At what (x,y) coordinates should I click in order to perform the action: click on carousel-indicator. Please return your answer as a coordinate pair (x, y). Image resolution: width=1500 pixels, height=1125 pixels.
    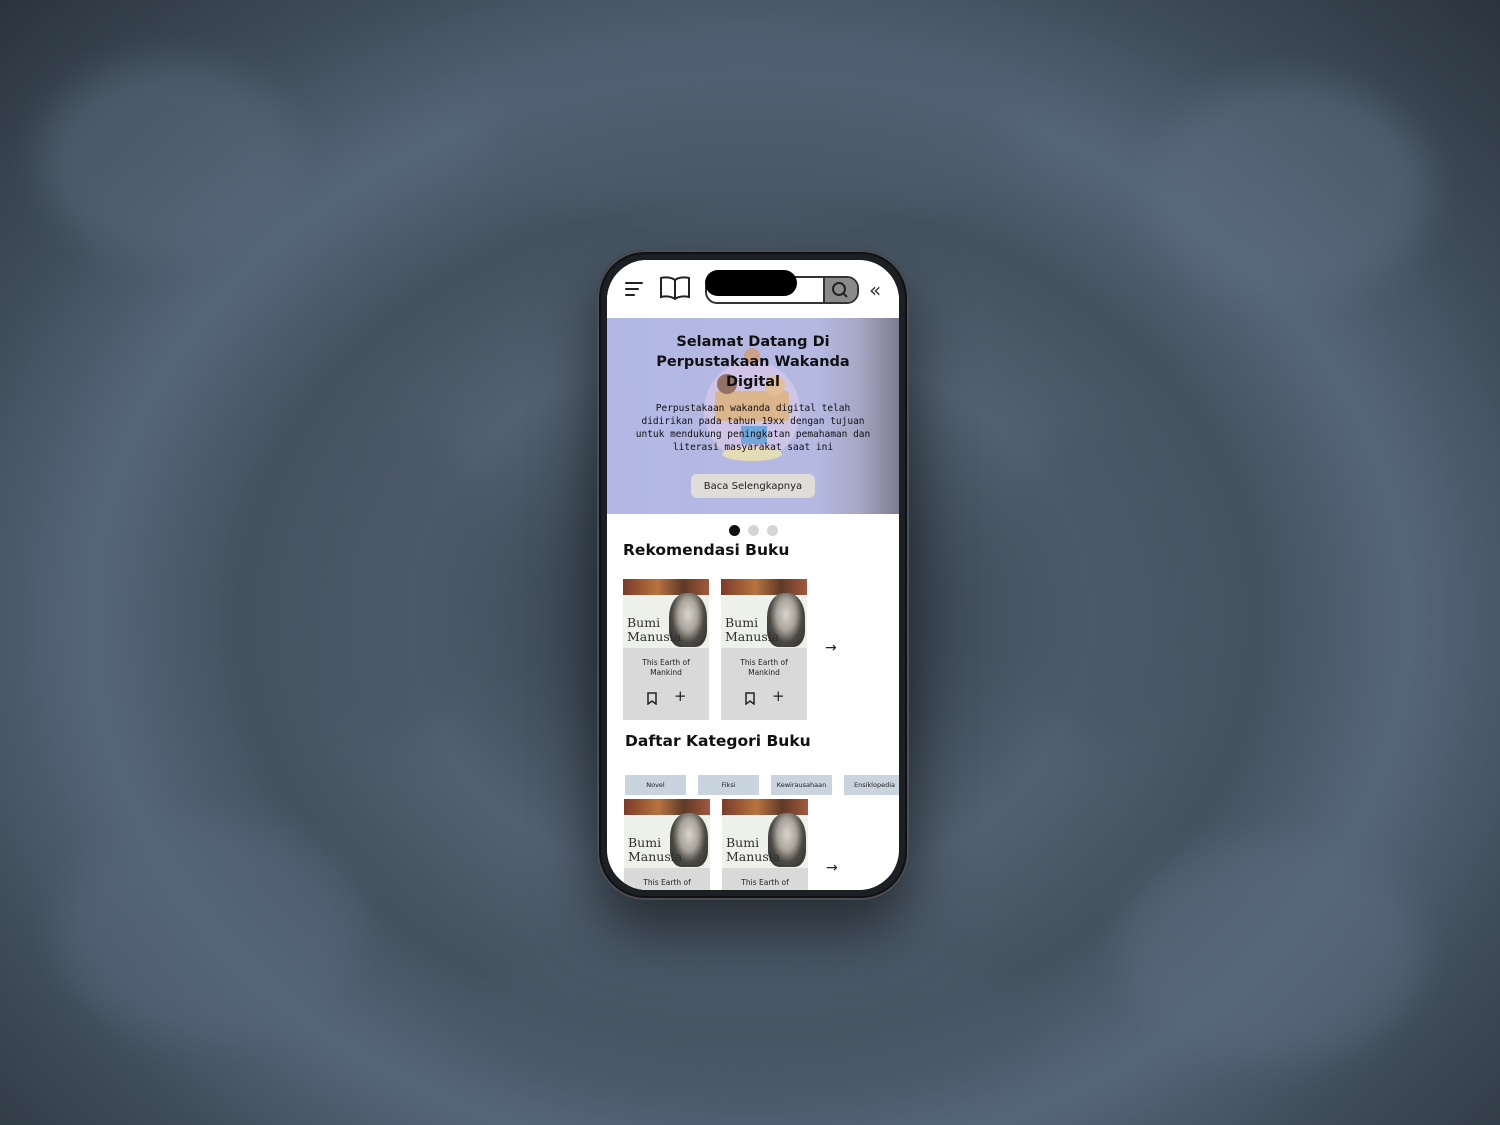
    Looking at the image, I should click on (753, 532).